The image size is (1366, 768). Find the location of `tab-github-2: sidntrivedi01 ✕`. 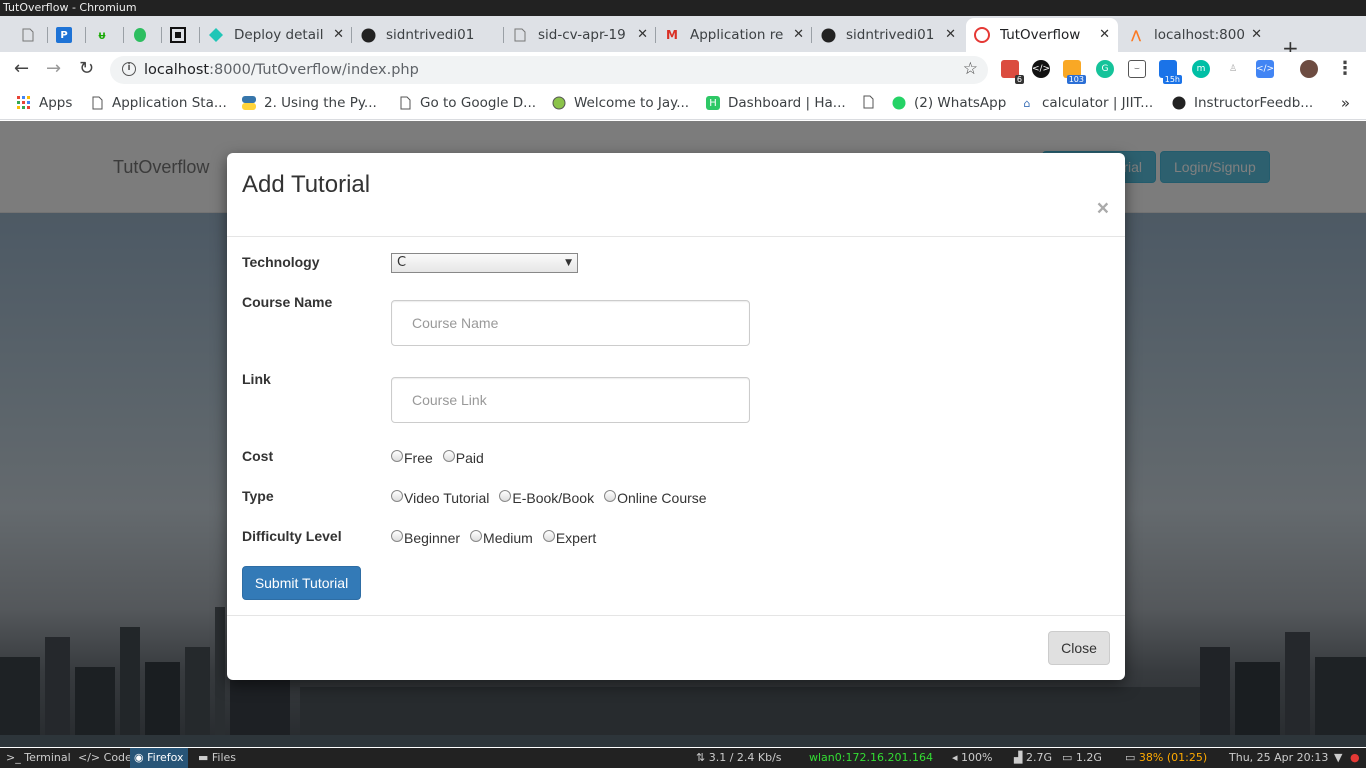

tab-github-2: sidntrivedi01 ✕ is located at coordinates (888, 35).